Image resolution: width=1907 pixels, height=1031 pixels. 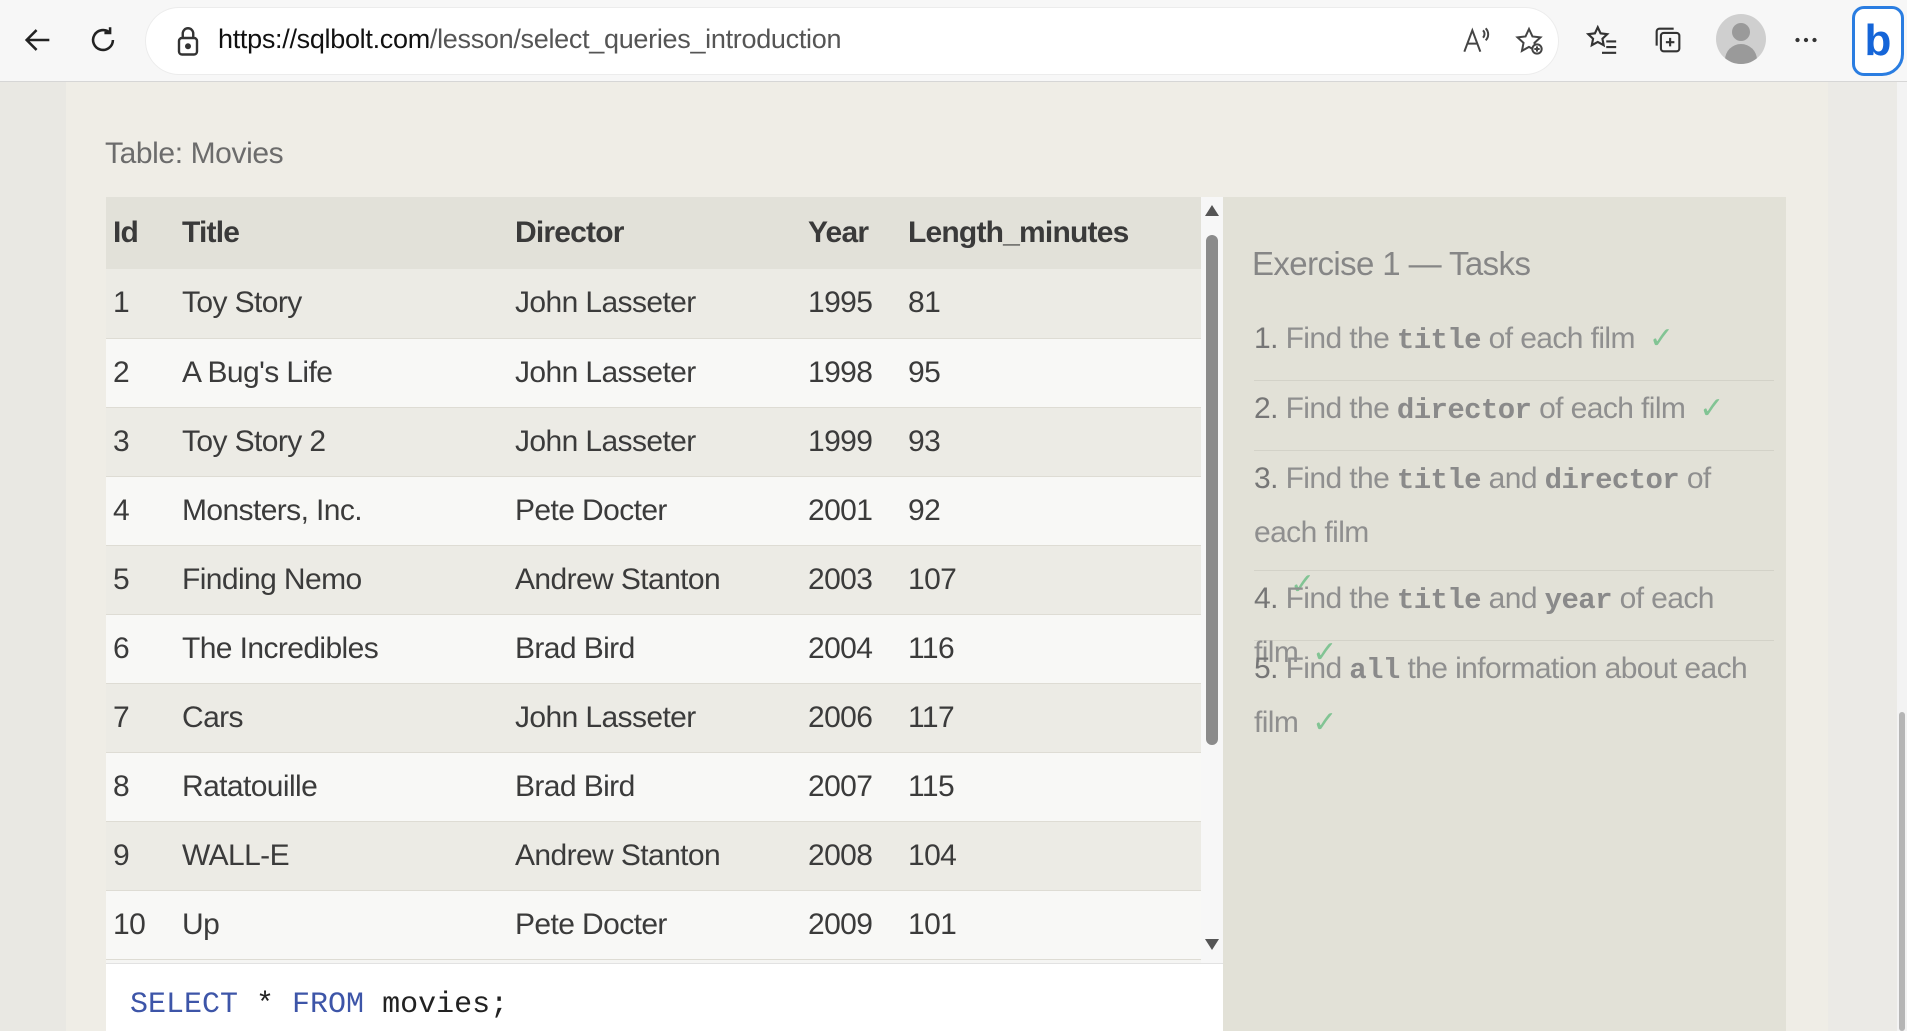 What do you see at coordinates (140, 304) in the screenshot?
I see `table-cell: 1` at bounding box center [140, 304].